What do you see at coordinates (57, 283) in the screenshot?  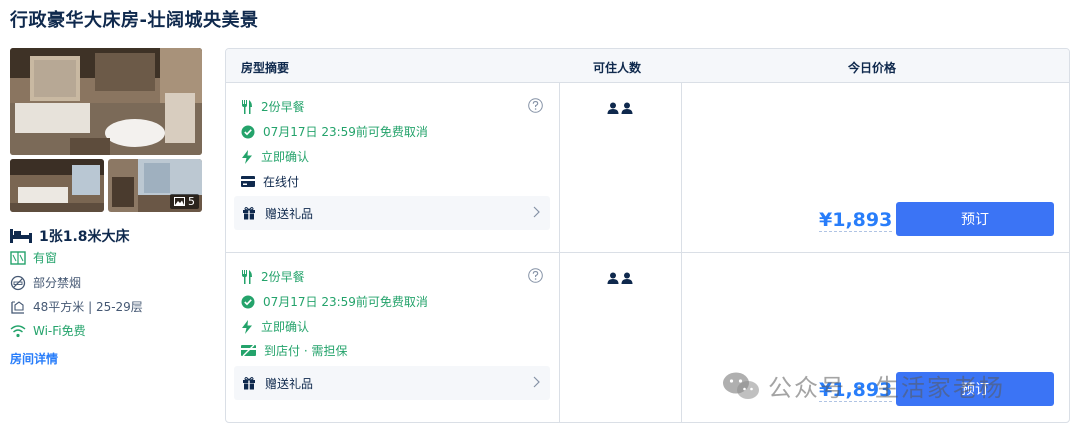 I see `feature-smoking-label: 部分禁烟` at bounding box center [57, 283].